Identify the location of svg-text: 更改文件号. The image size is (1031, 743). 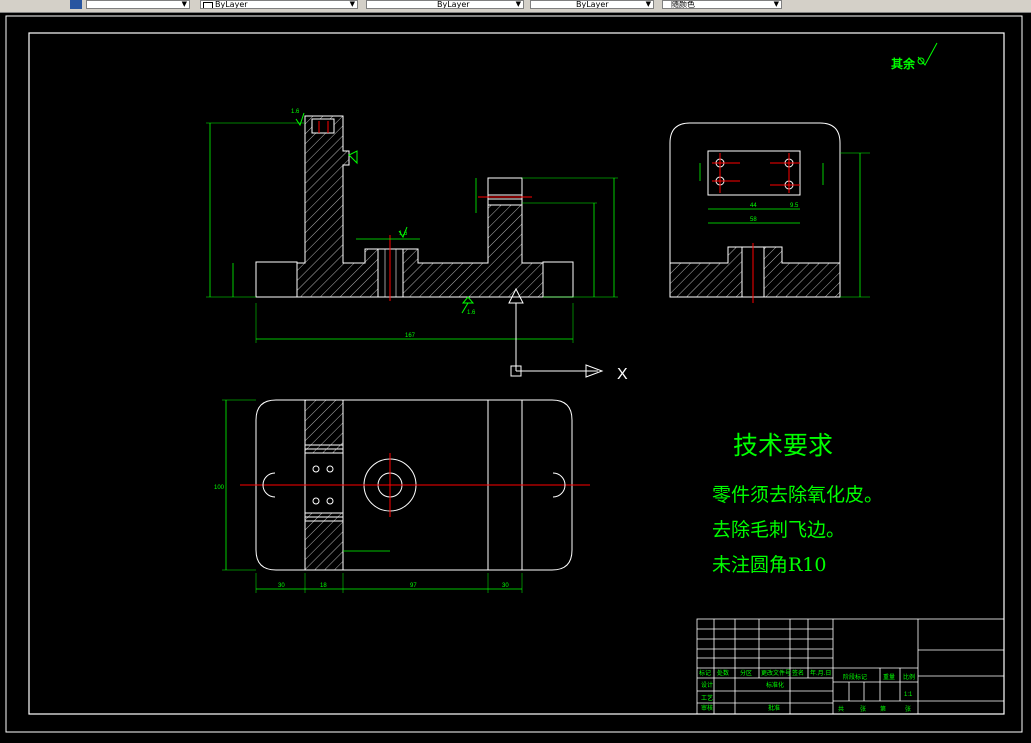
(776, 673).